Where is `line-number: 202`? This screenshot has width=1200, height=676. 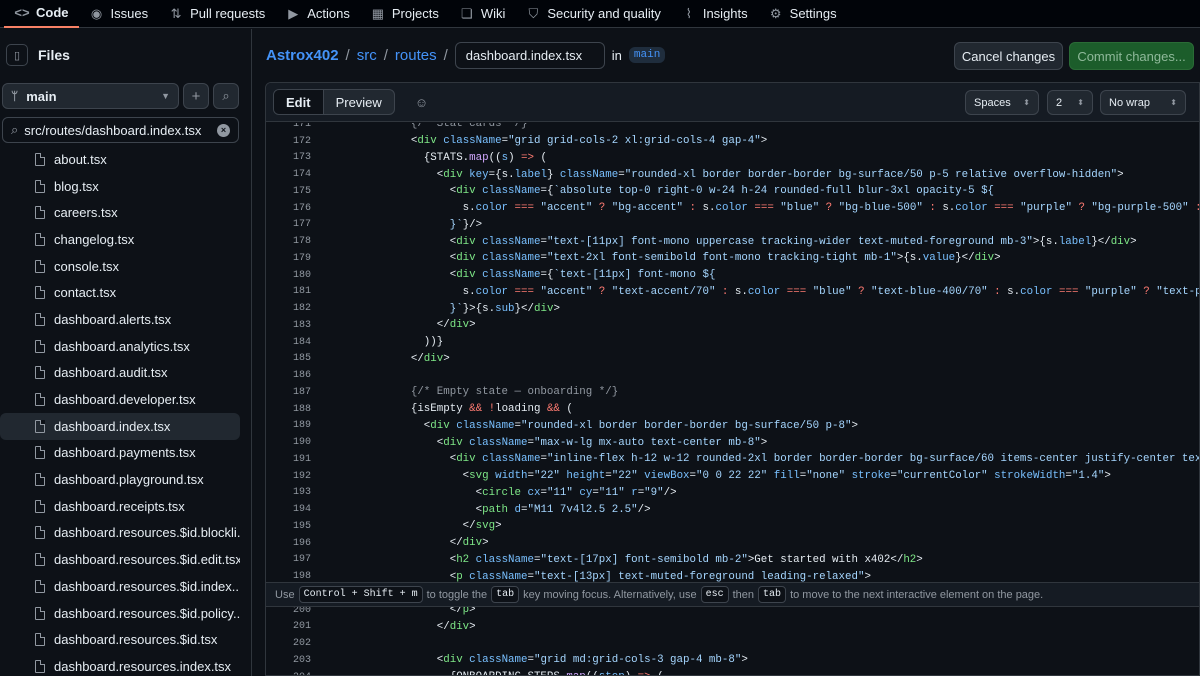
line-number: 202 is located at coordinates (301, 644).